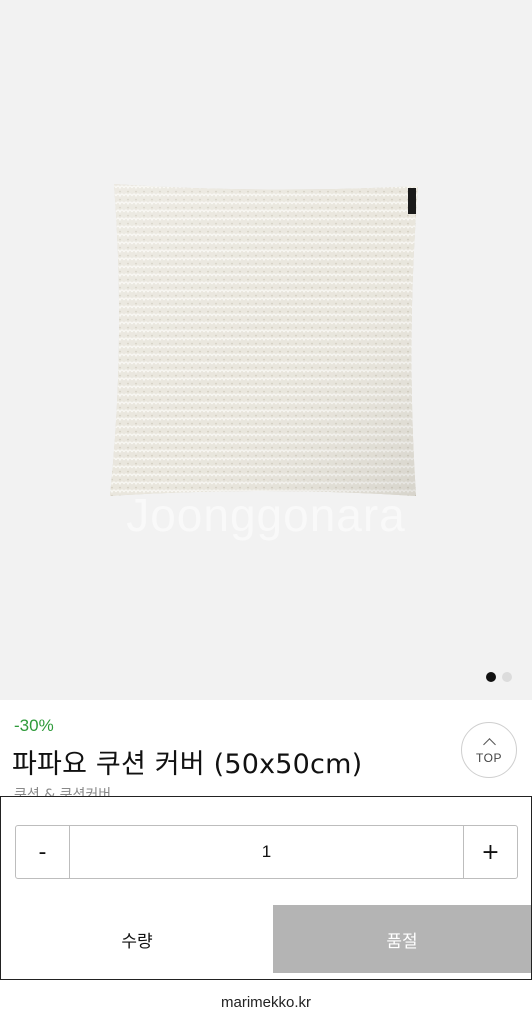 The height and width of the screenshot is (1024, 532). Describe the element at coordinates (187, 764) in the screenshot. I see `product-title: 파파요 쿠션 커버 (50x50cm)` at that location.